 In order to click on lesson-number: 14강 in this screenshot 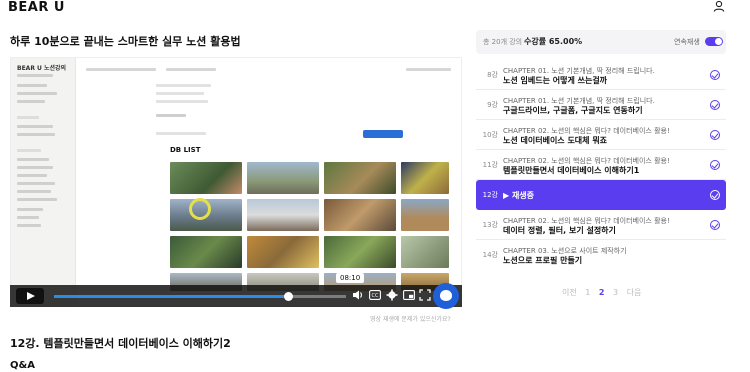, I will do `click(490, 255)`.